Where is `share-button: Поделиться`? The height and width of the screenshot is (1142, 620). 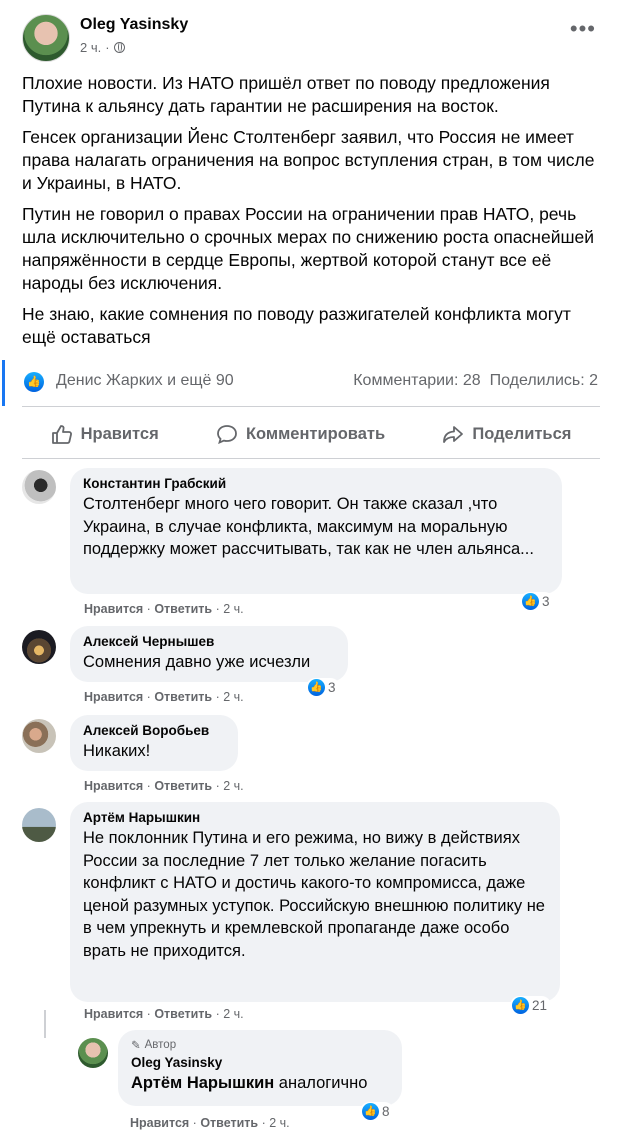
share-button: Поделиться is located at coordinates (506, 434).